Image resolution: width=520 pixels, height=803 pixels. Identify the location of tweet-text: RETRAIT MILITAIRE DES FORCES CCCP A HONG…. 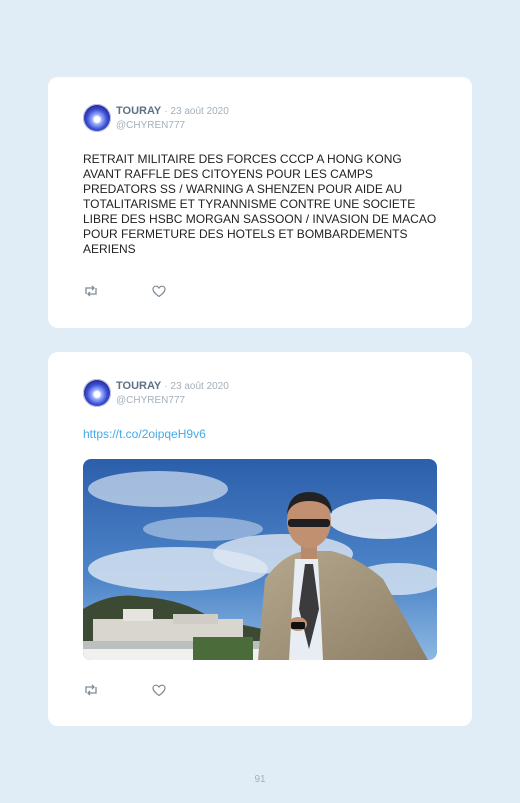
(260, 204).